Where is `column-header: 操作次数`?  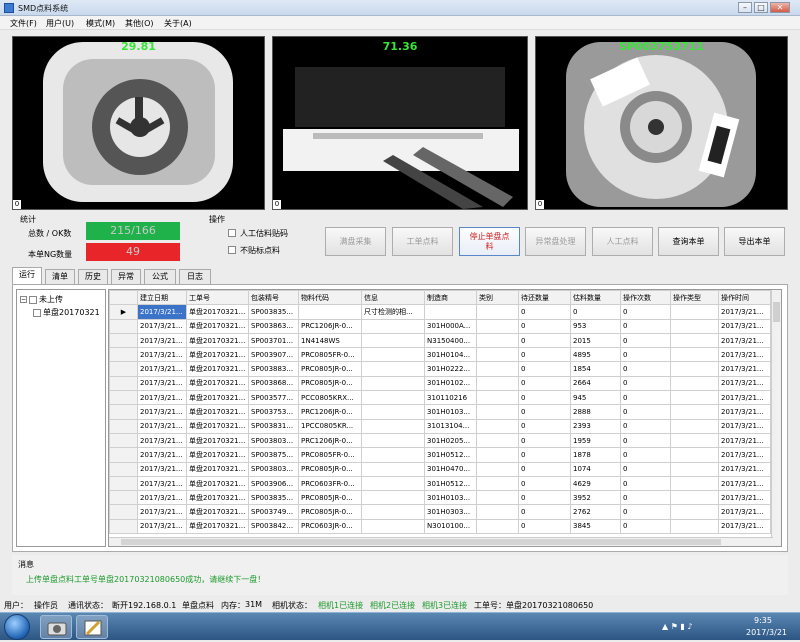
column-header: 操作次数 is located at coordinates (645, 298).